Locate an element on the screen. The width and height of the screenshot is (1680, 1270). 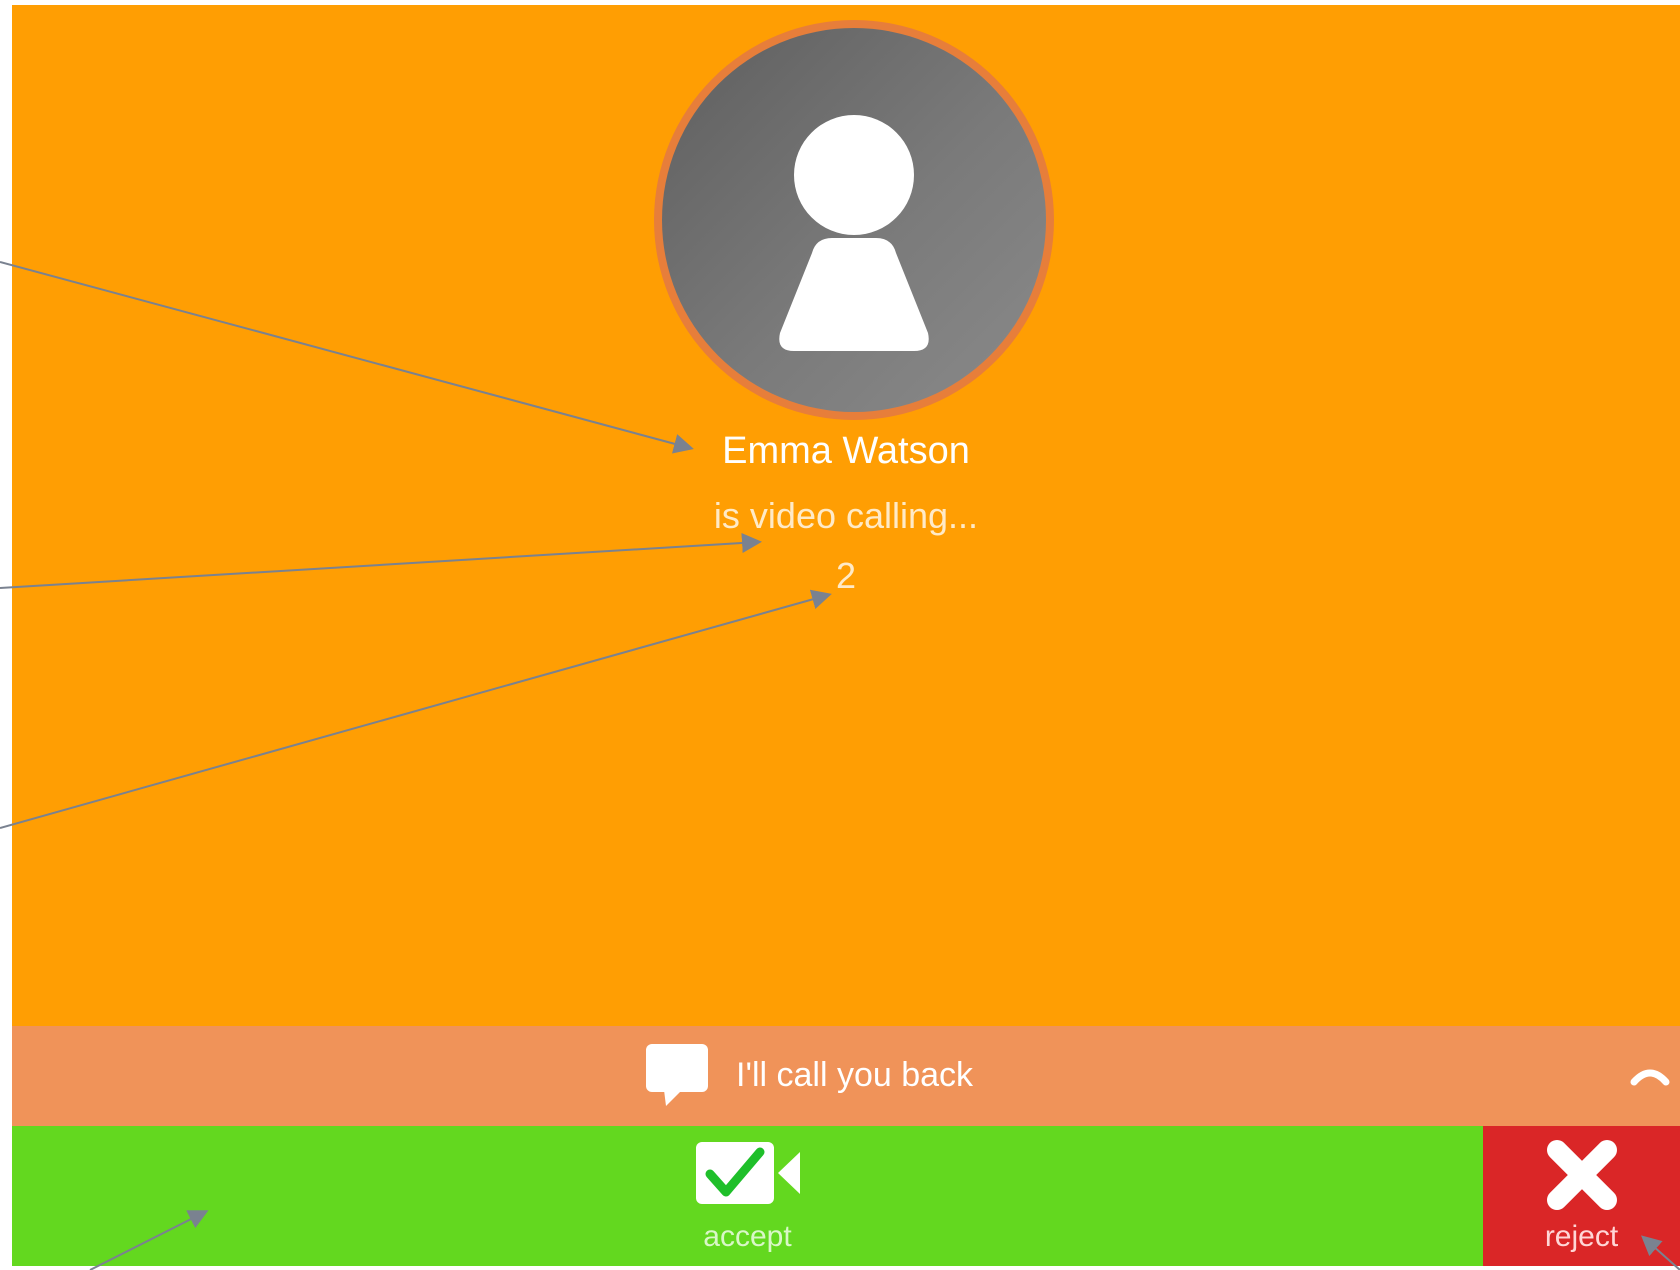
video-check-icon is located at coordinates (748, 1173).